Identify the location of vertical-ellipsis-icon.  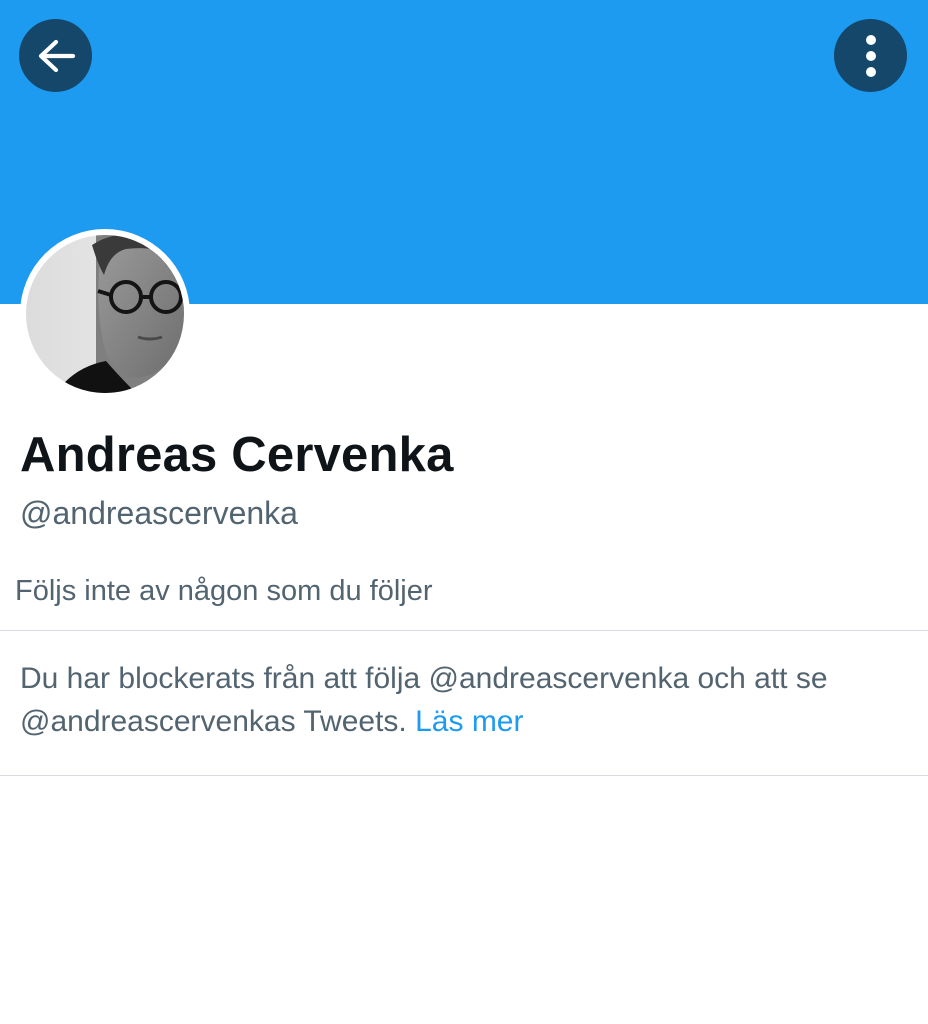
(871, 56).